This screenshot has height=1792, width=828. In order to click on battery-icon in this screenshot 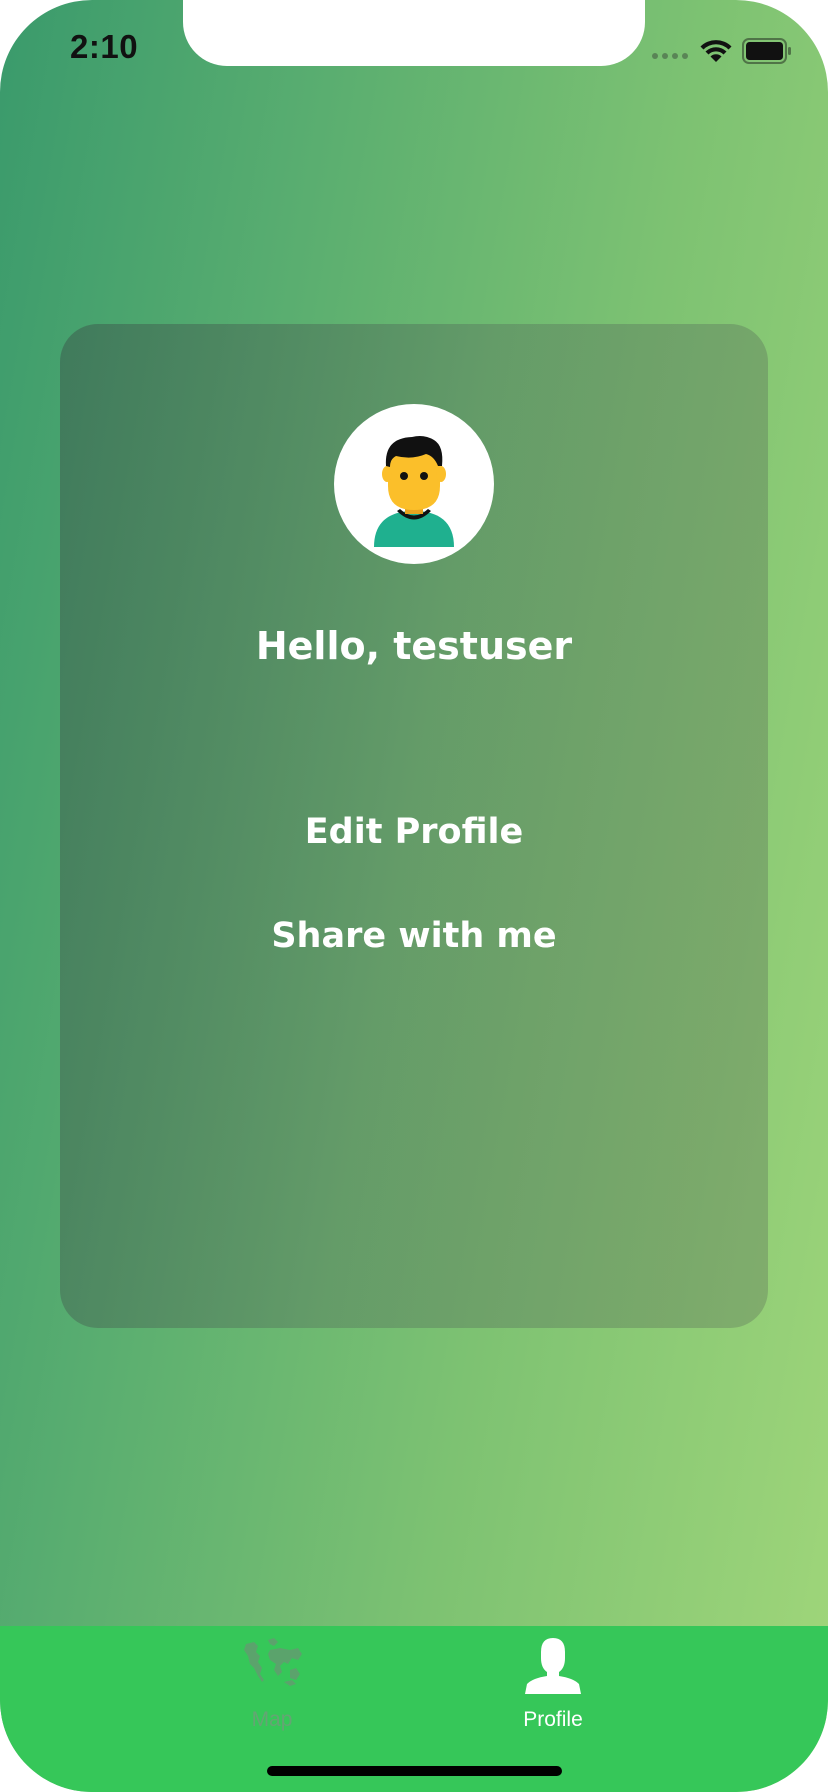, I will do `click(766, 51)`.